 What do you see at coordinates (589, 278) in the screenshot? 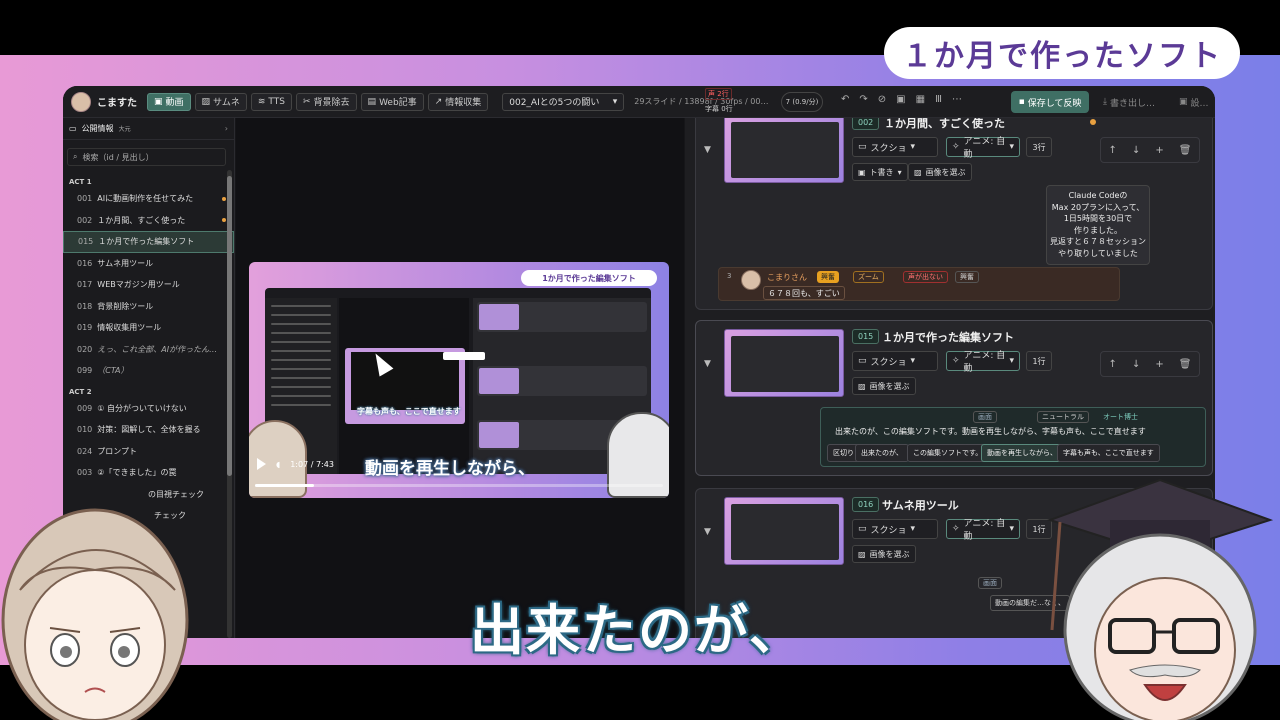
I see `preview-title-pill: 1か月で作った編集ソフト` at bounding box center [589, 278].